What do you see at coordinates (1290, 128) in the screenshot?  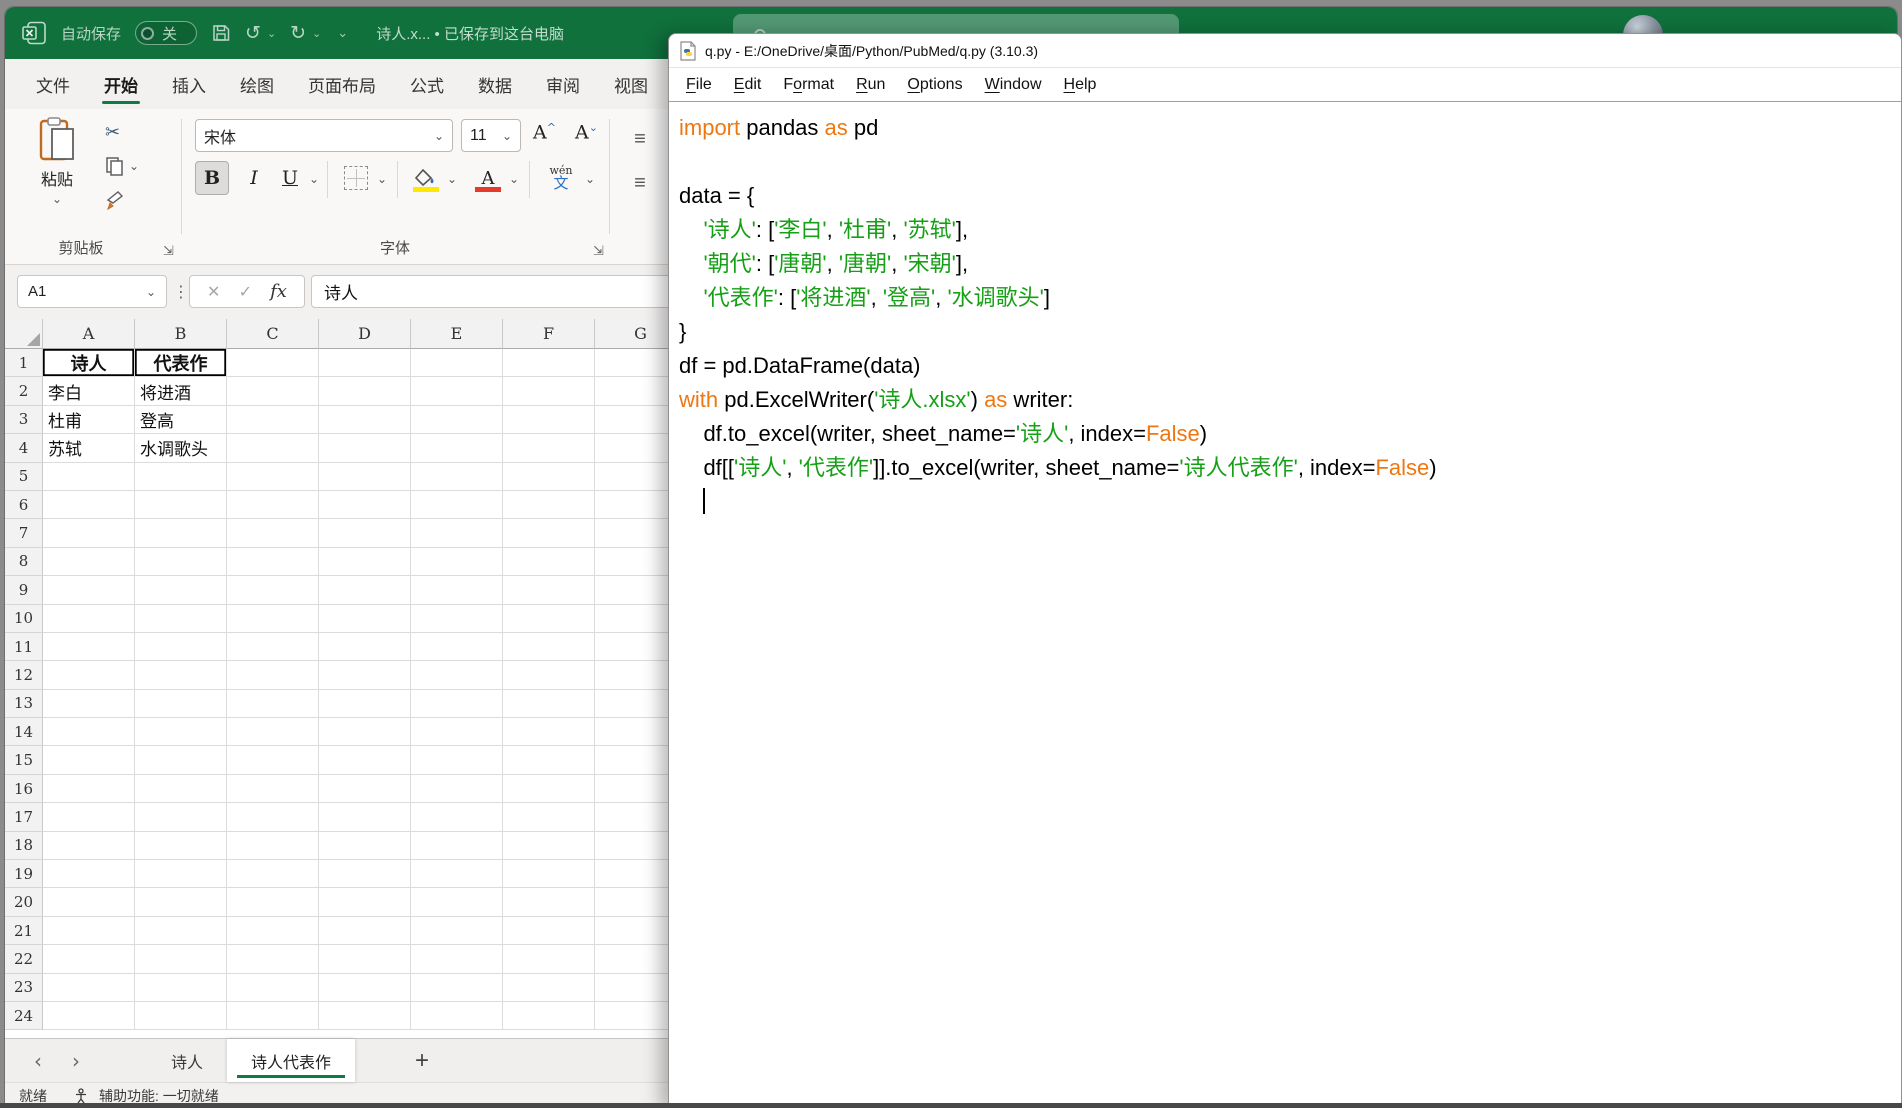 I see `code-line-1: import pandas as pd` at bounding box center [1290, 128].